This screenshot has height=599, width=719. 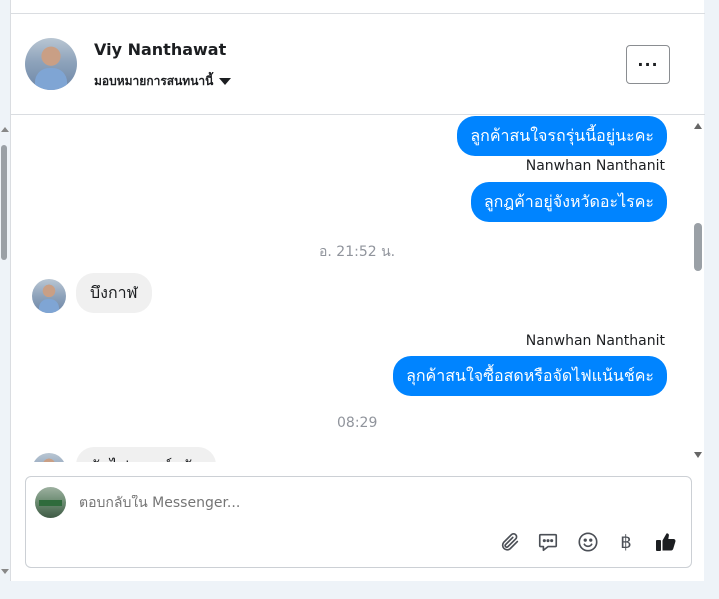 What do you see at coordinates (154, 81) in the screenshot?
I see `assign-conversation-label: มอบหมายการสนทนานี้` at bounding box center [154, 81].